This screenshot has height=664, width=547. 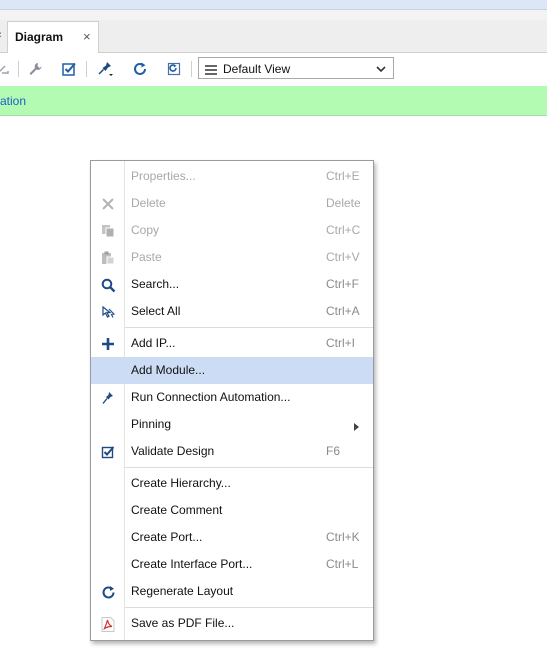 I want to click on regenerate-layout-icon, so click(x=174, y=69).